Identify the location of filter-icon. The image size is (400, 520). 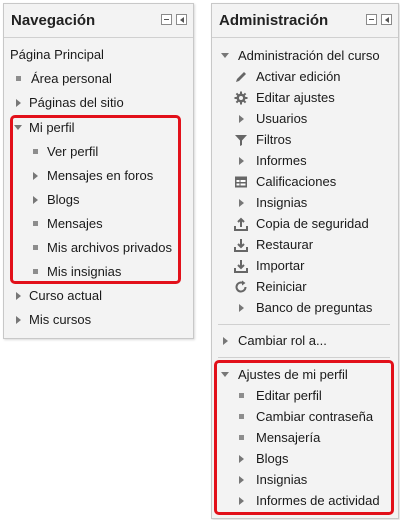
(241, 140).